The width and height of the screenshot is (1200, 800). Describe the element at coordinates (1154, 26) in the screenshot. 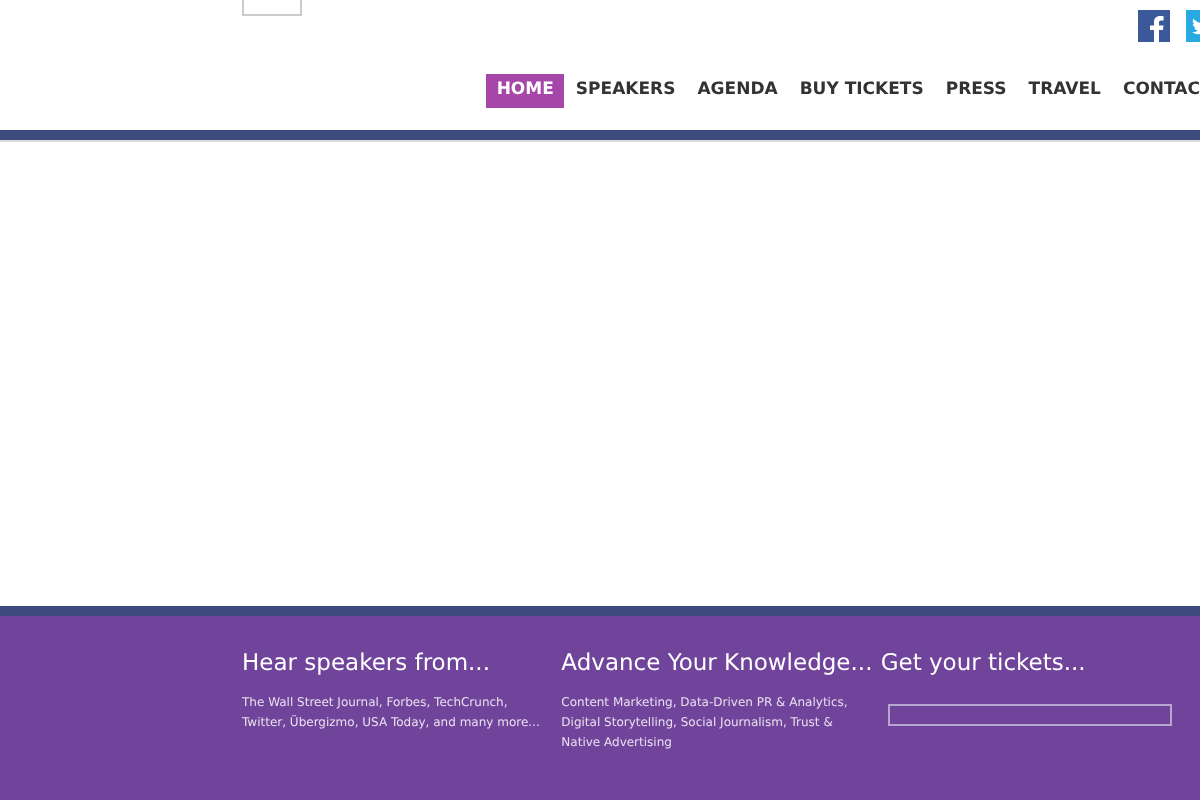

I see `facebook-icon` at that location.